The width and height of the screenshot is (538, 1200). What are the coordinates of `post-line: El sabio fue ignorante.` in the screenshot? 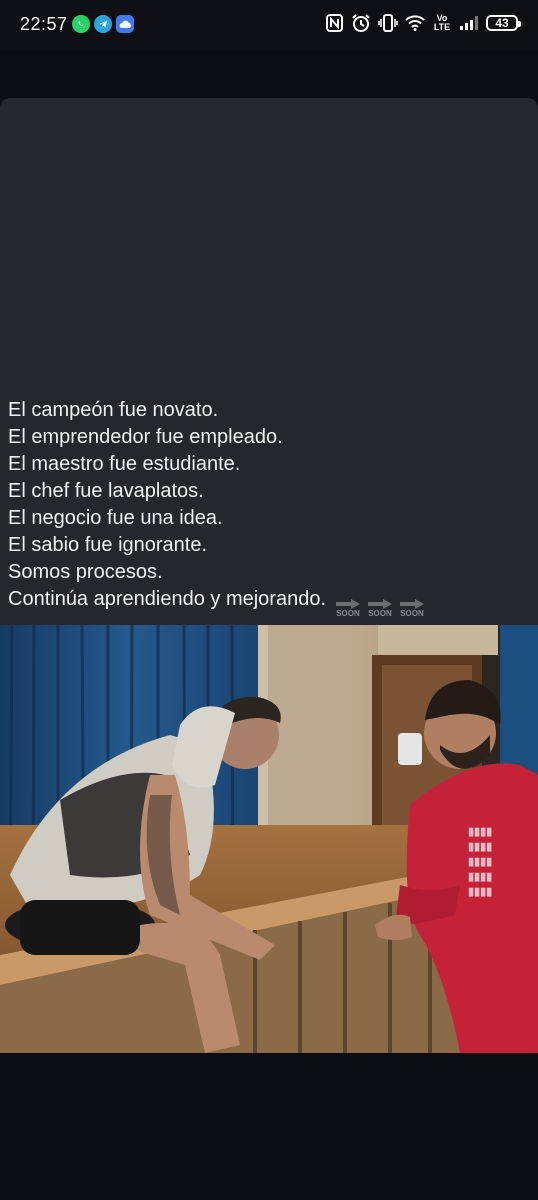 It's located at (108, 545).